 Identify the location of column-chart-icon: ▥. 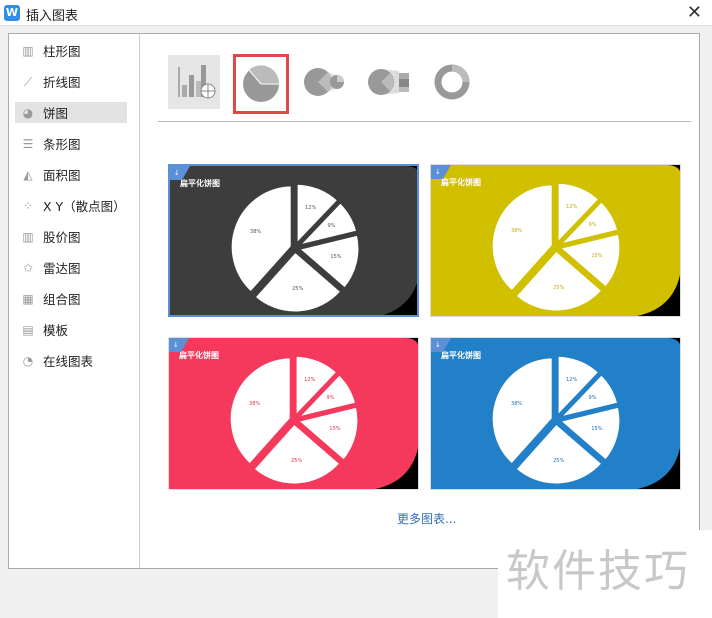
(28, 50).